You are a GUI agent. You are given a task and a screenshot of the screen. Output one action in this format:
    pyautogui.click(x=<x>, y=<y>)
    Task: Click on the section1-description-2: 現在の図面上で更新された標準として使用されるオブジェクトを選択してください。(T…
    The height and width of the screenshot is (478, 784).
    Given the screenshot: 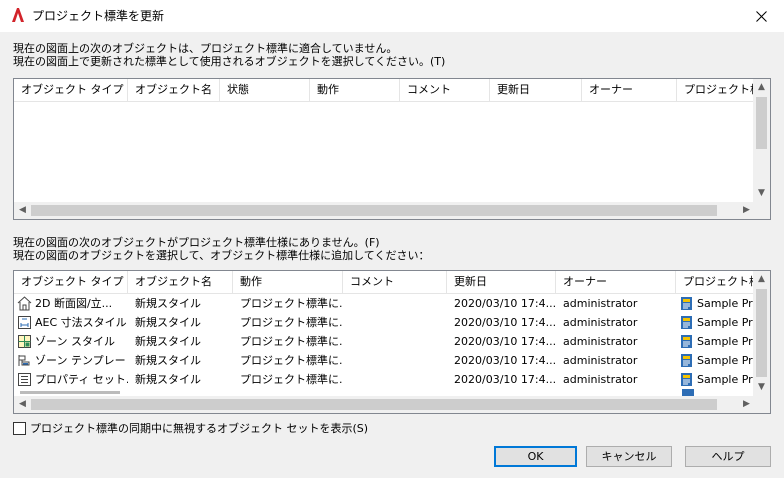 What is the action you would take?
    pyautogui.click(x=229, y=61)
    